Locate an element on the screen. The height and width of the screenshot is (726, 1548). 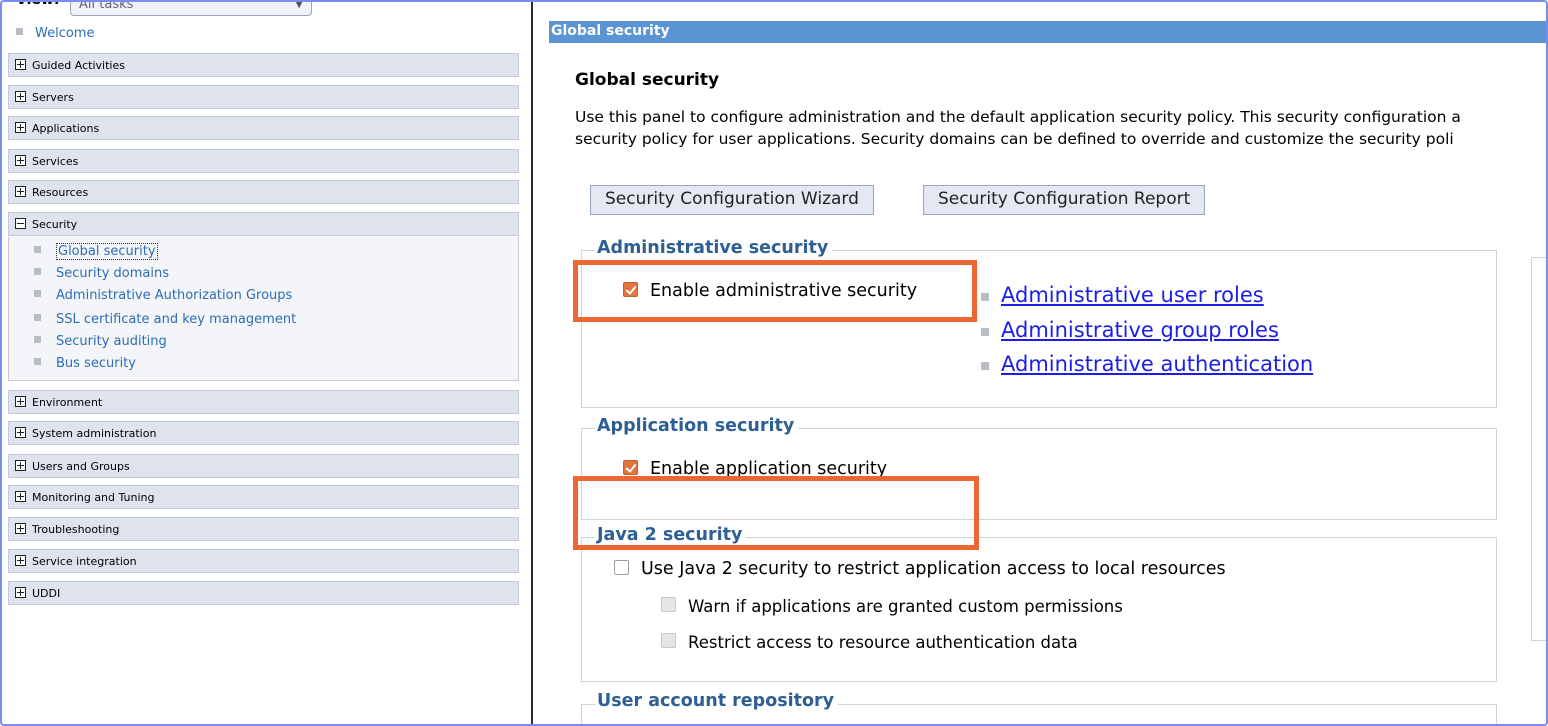
sidebar-item-ssl-certificate: SSL certificate and key management is located at coordinates (165, 319).